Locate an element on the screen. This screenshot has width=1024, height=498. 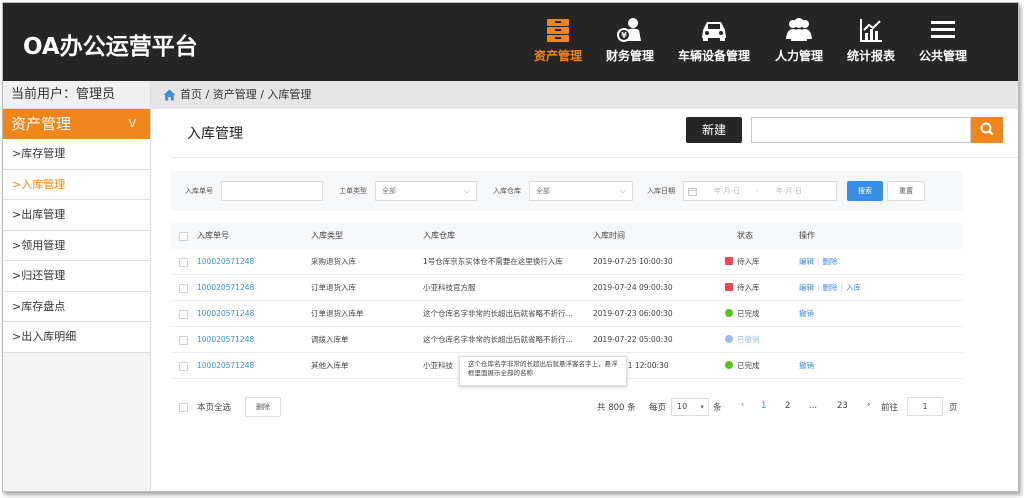
status-badge: 已撤销 is located at coordinates (742, 340).